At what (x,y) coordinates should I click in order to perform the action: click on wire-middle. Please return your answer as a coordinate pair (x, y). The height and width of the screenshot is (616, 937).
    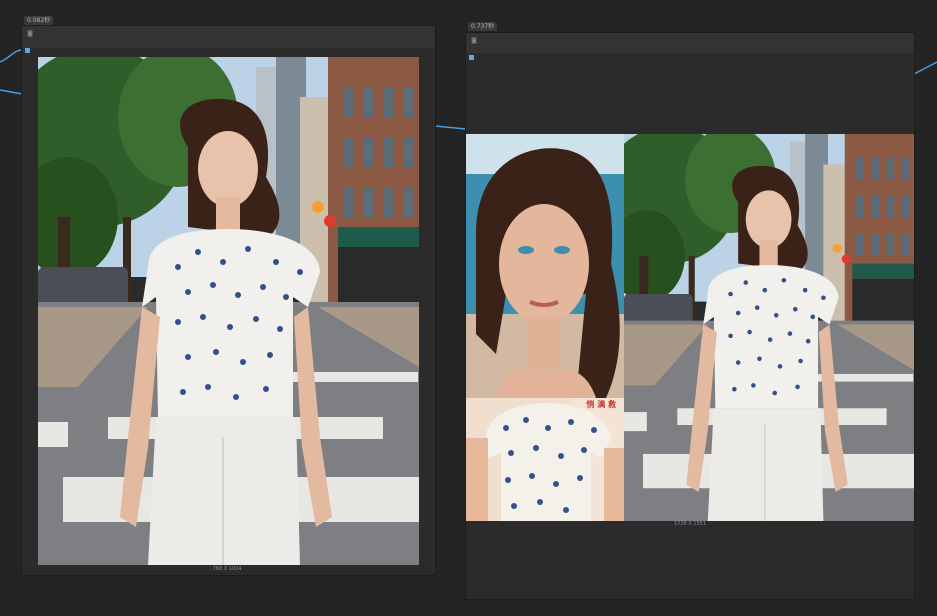
    Looking at the image, I should click on (450, 127).